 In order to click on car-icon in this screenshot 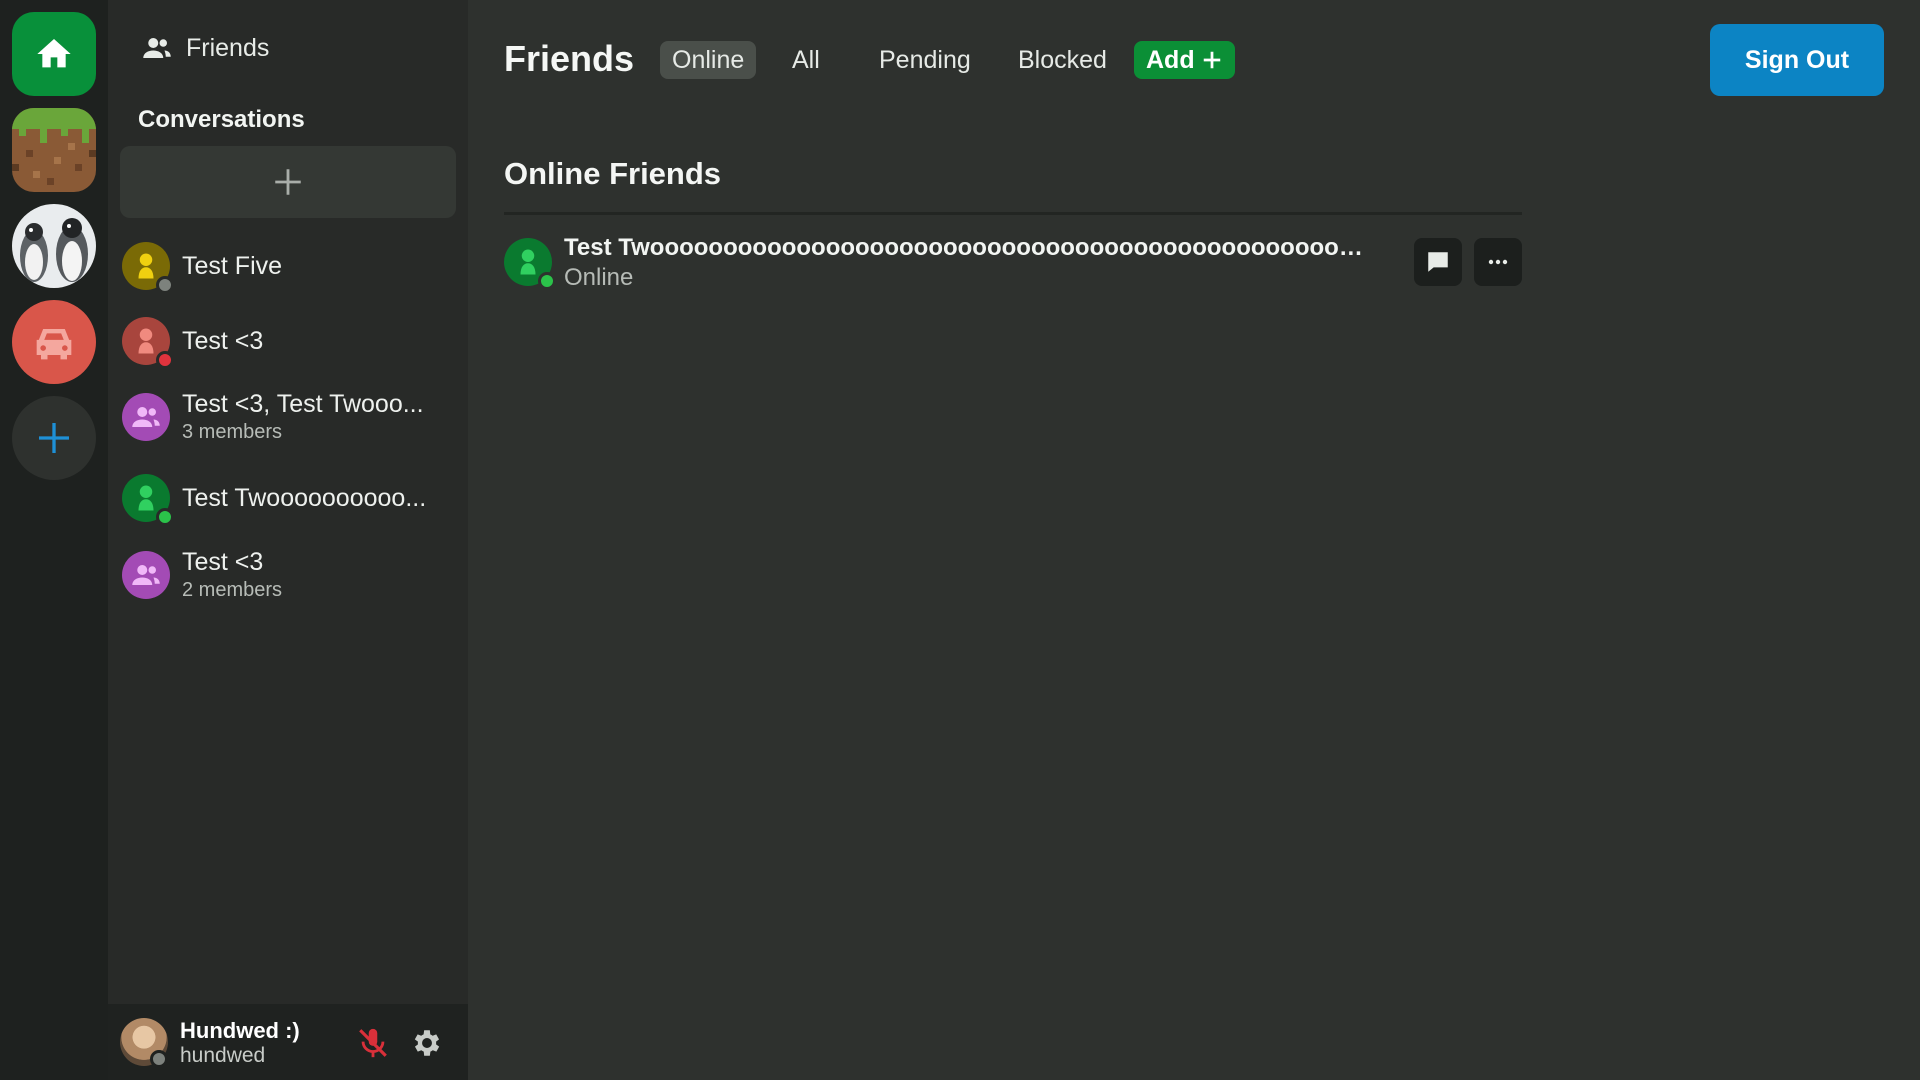, I will do `click(54, 344)`.